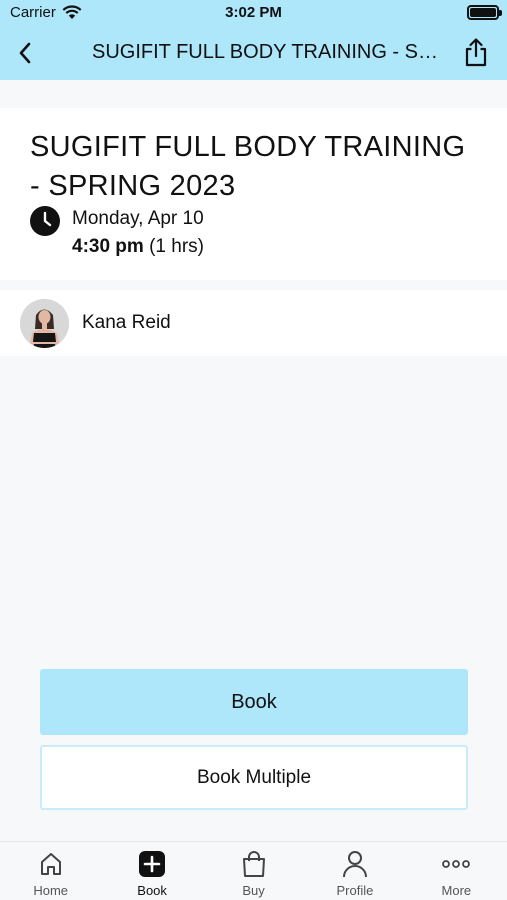 This screenshot has width=507, height=900. I want to click on share-icon, so click(476, 52).